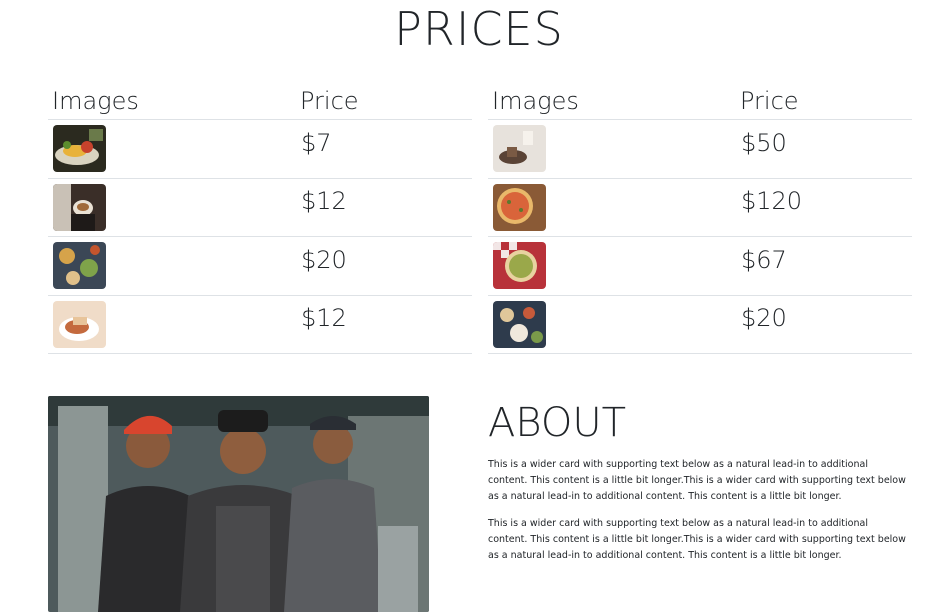 The height and width of the screenshot is (612, 926). I want to click on table-row: $67, so click(700, 266).